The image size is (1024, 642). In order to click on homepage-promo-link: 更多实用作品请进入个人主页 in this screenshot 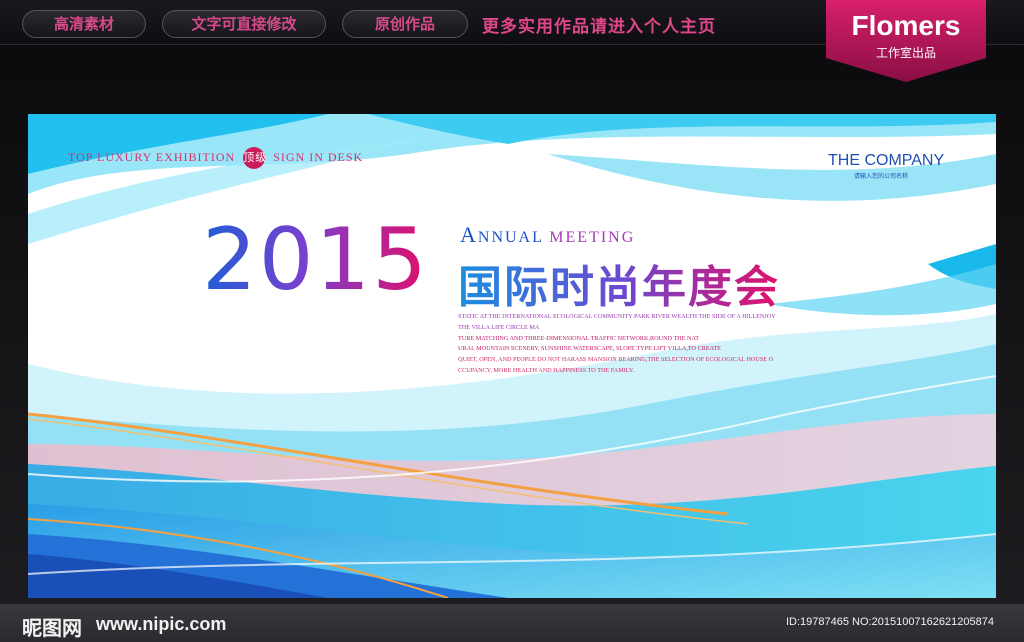, I will do `click(599, 24)`.